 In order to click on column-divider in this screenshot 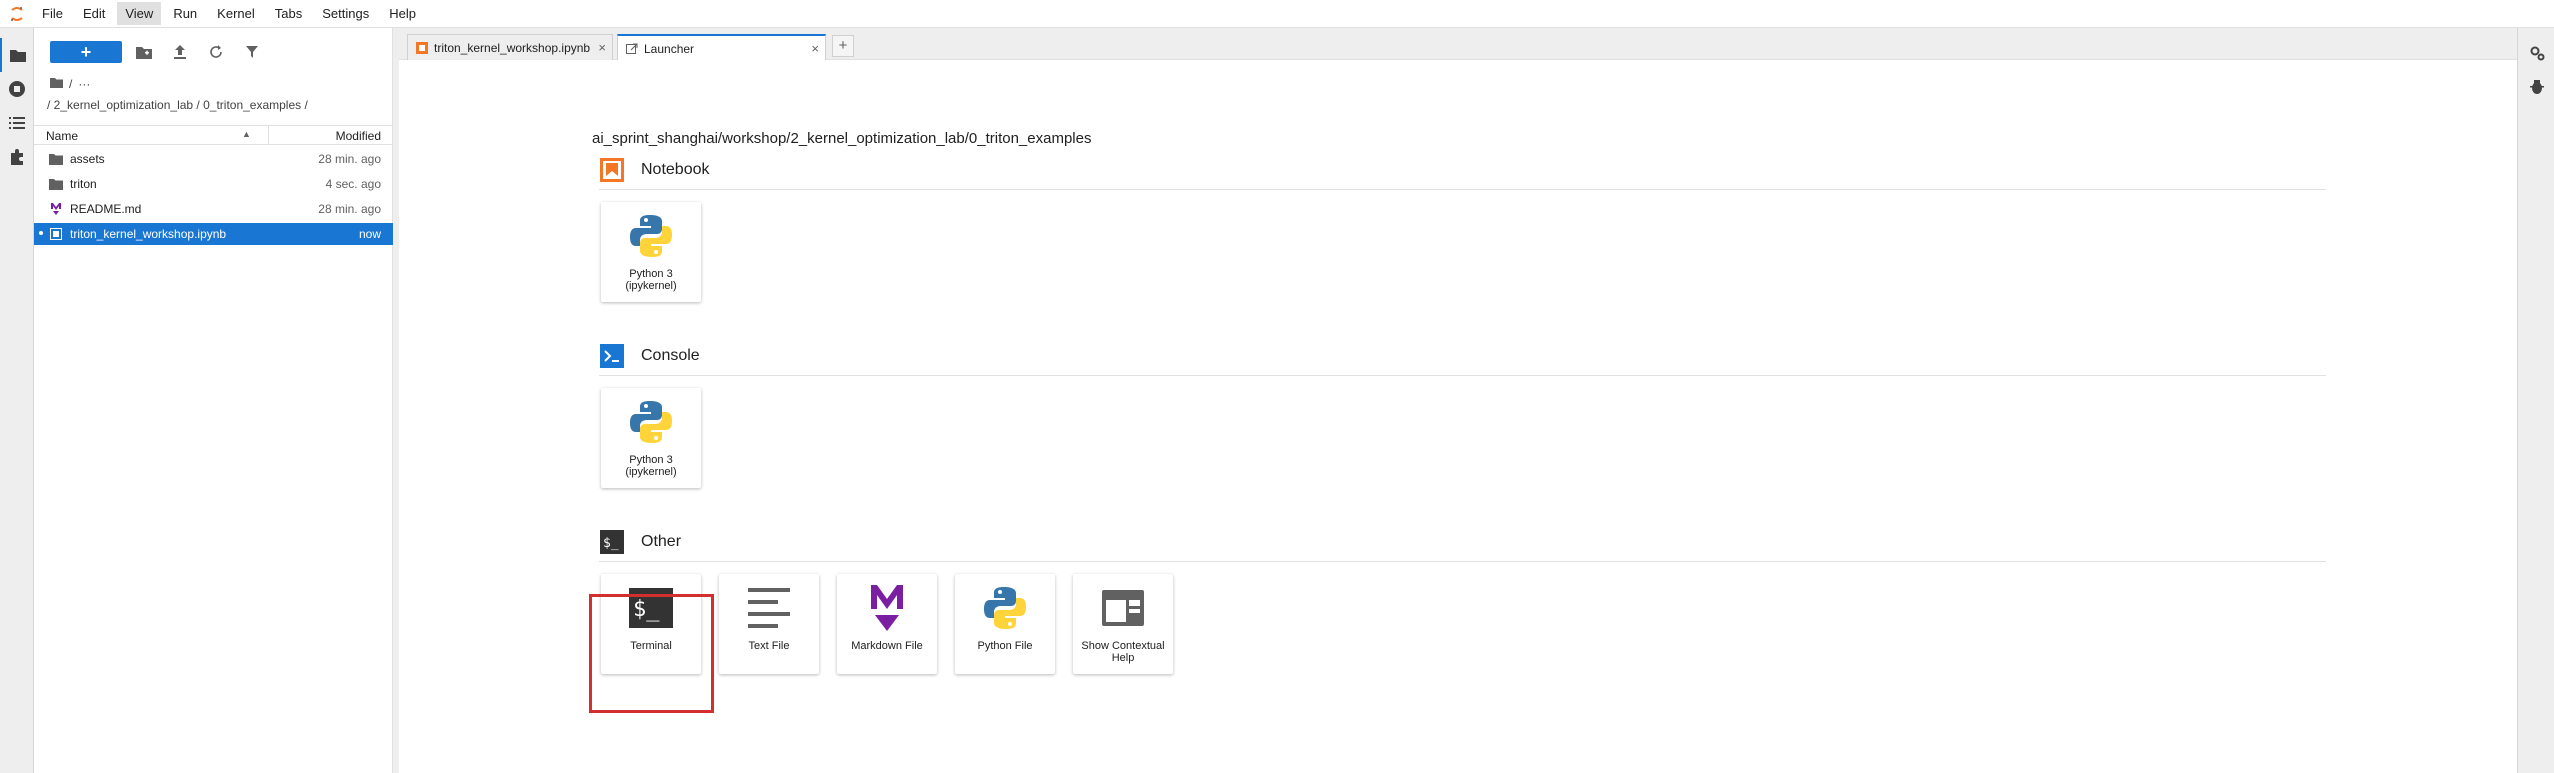, I will do `click(268, 135)`.